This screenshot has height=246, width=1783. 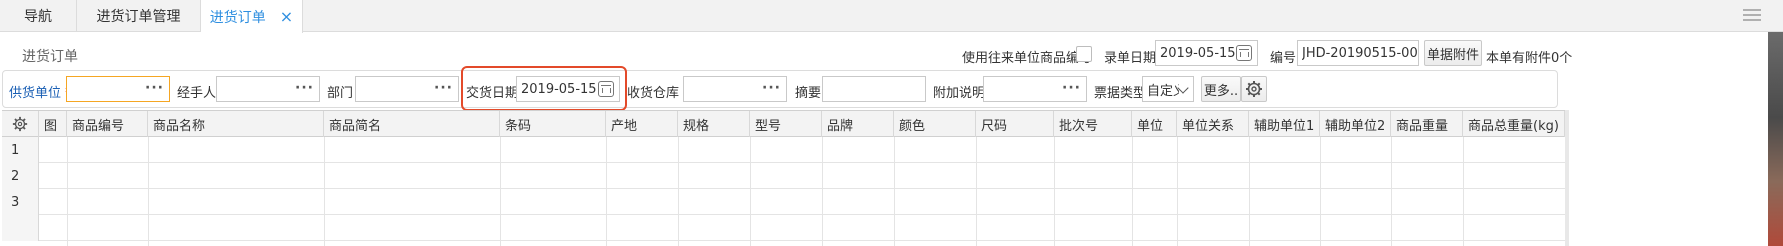 What do you see at coordinates (553, 124) in the screenshot?
I see `column-header: 条码` at bounding box center [553, 124].